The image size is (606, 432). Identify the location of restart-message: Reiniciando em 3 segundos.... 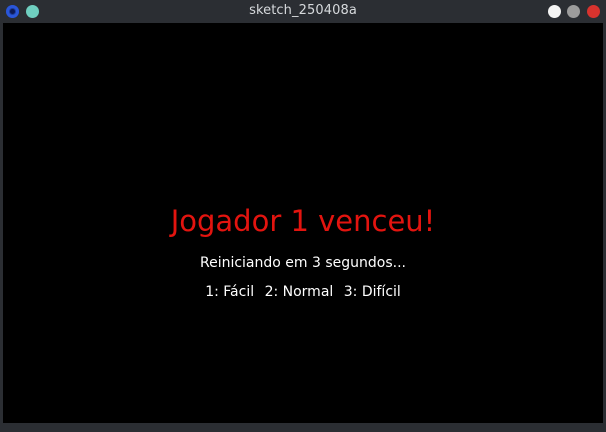
(302, 263).